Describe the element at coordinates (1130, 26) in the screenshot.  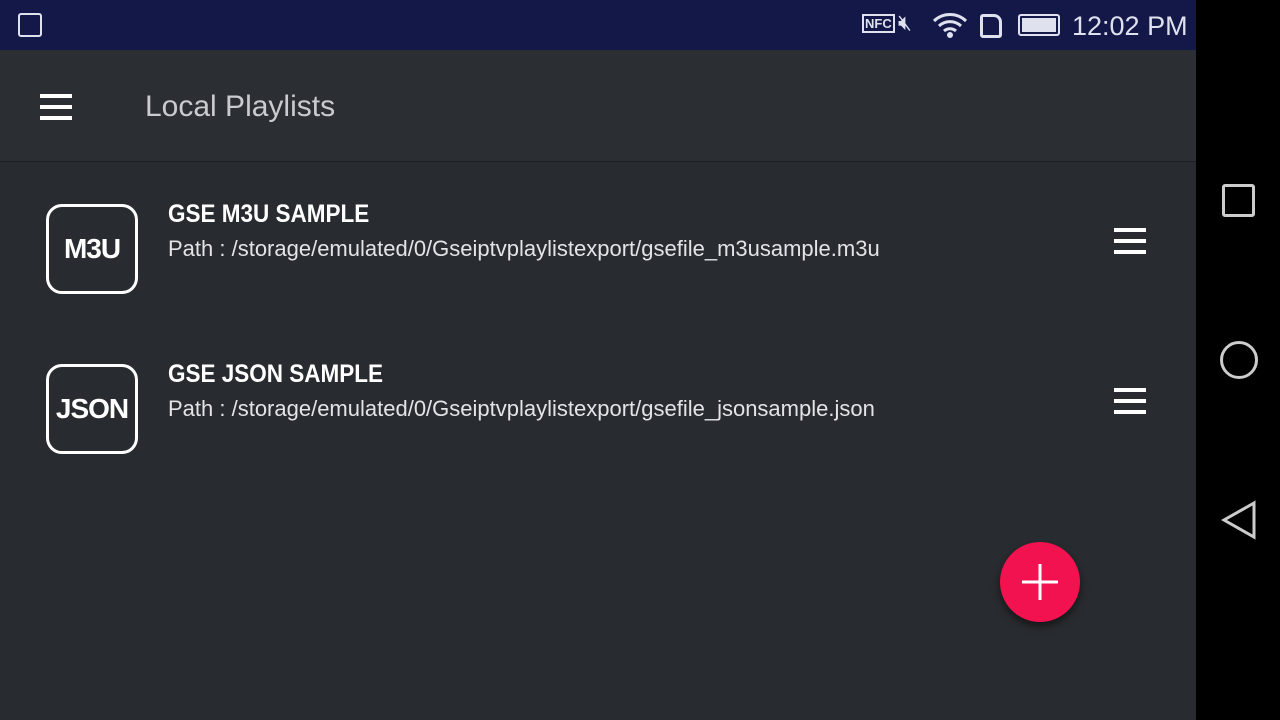
I see `clock: 12:02 PM` at that location.